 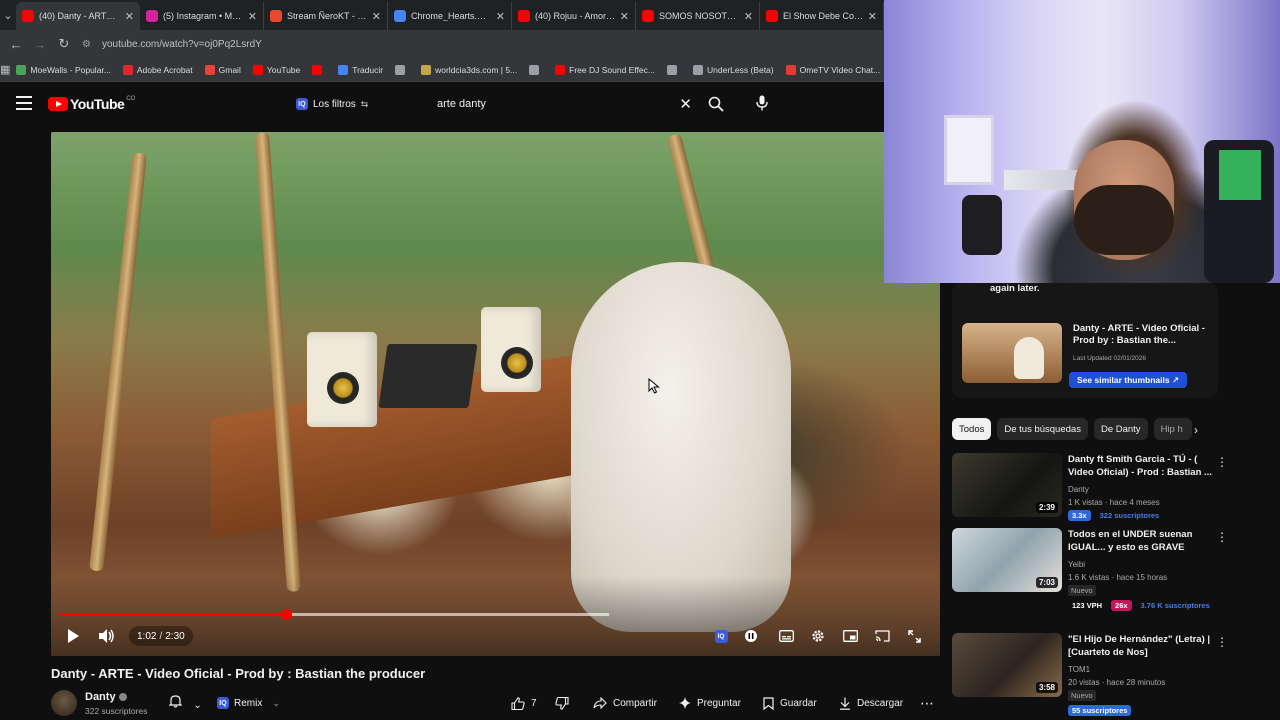 I want to click on apps-grid-icon: ▦, so click(x=5, y=69).